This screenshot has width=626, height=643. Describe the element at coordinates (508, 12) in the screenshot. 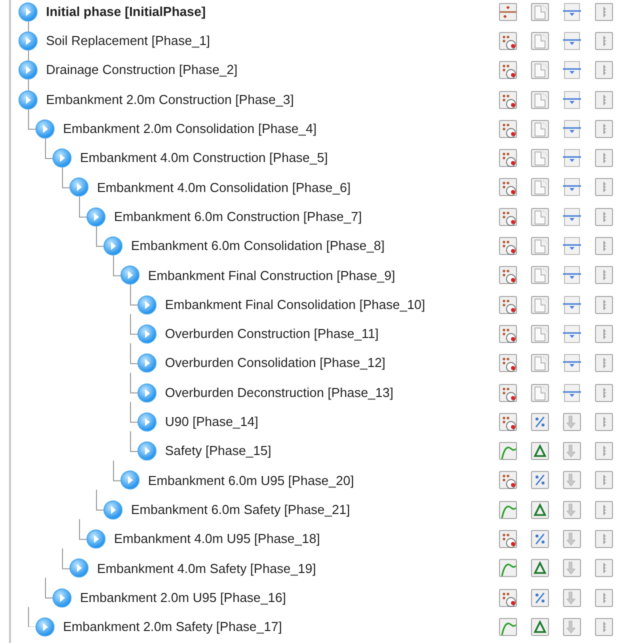

I see `k0-phase-icon` at that location.